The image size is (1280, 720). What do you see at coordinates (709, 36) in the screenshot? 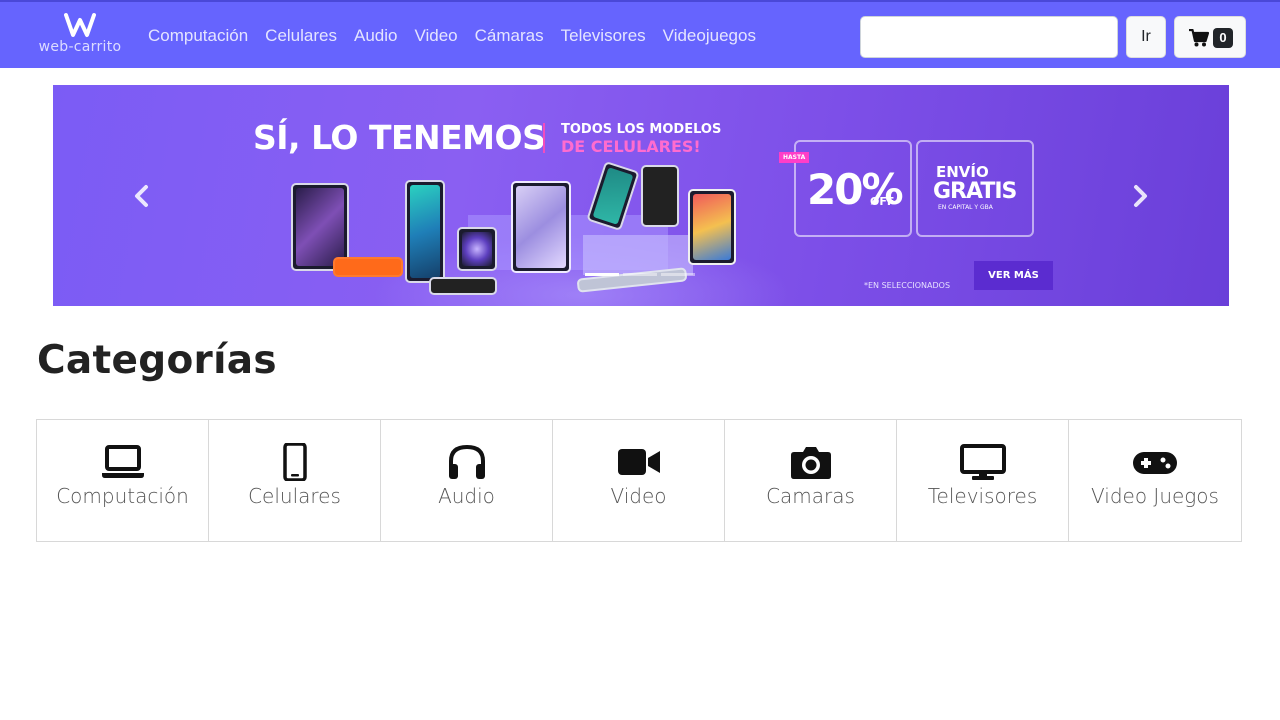
I see `nav-link-videojuegos: Videojuegos` at bounding box center [709, 36].